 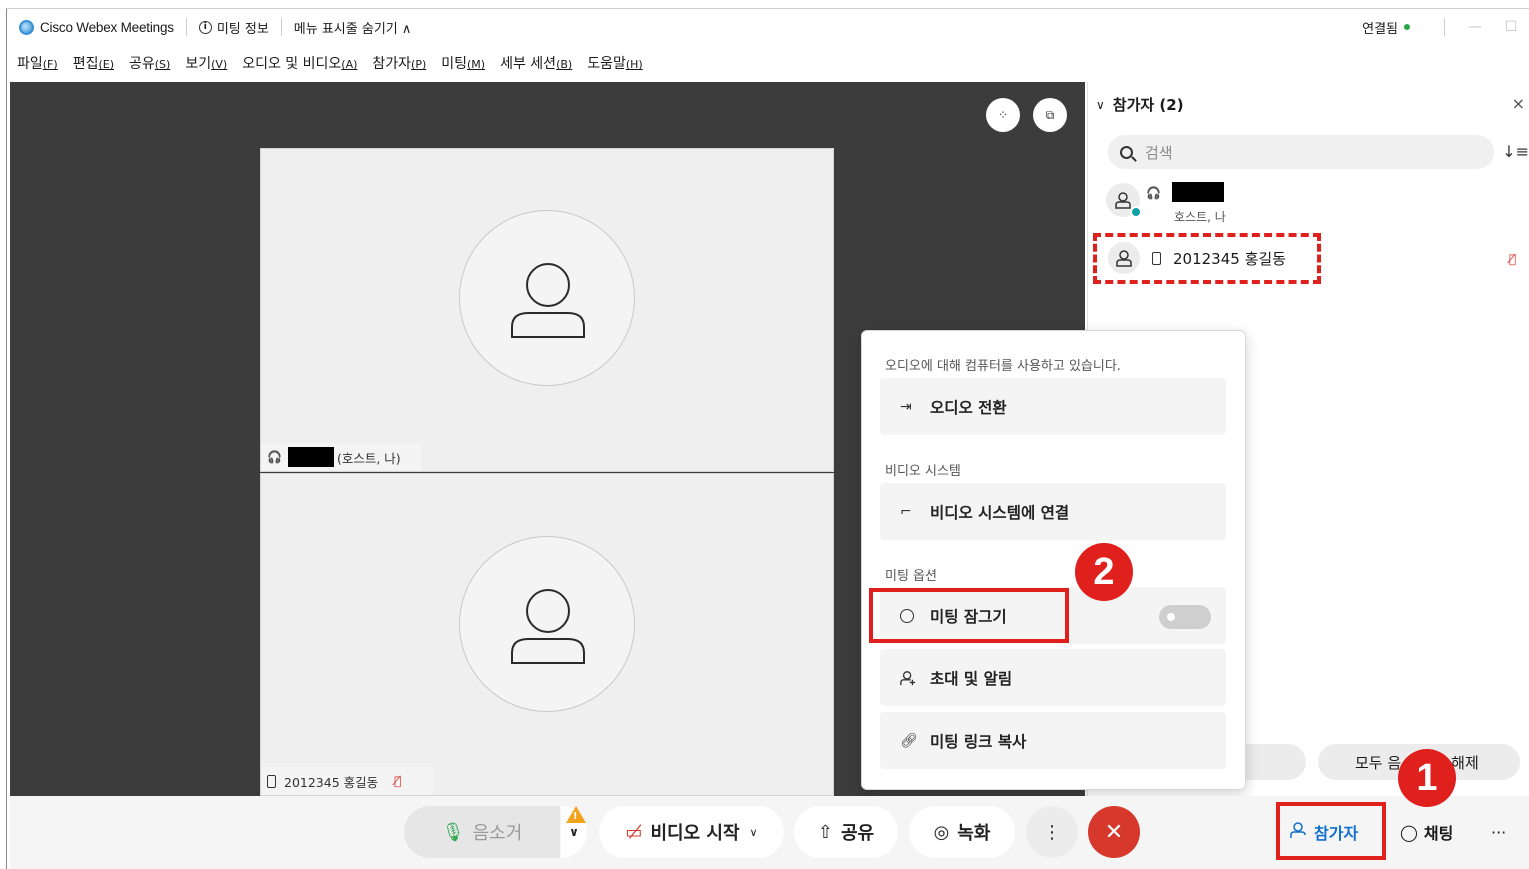 What do you see at coordinates (969, 615) in the screenshot?
I see `highlight-lock-meeting` at bounding box center [969, 615].